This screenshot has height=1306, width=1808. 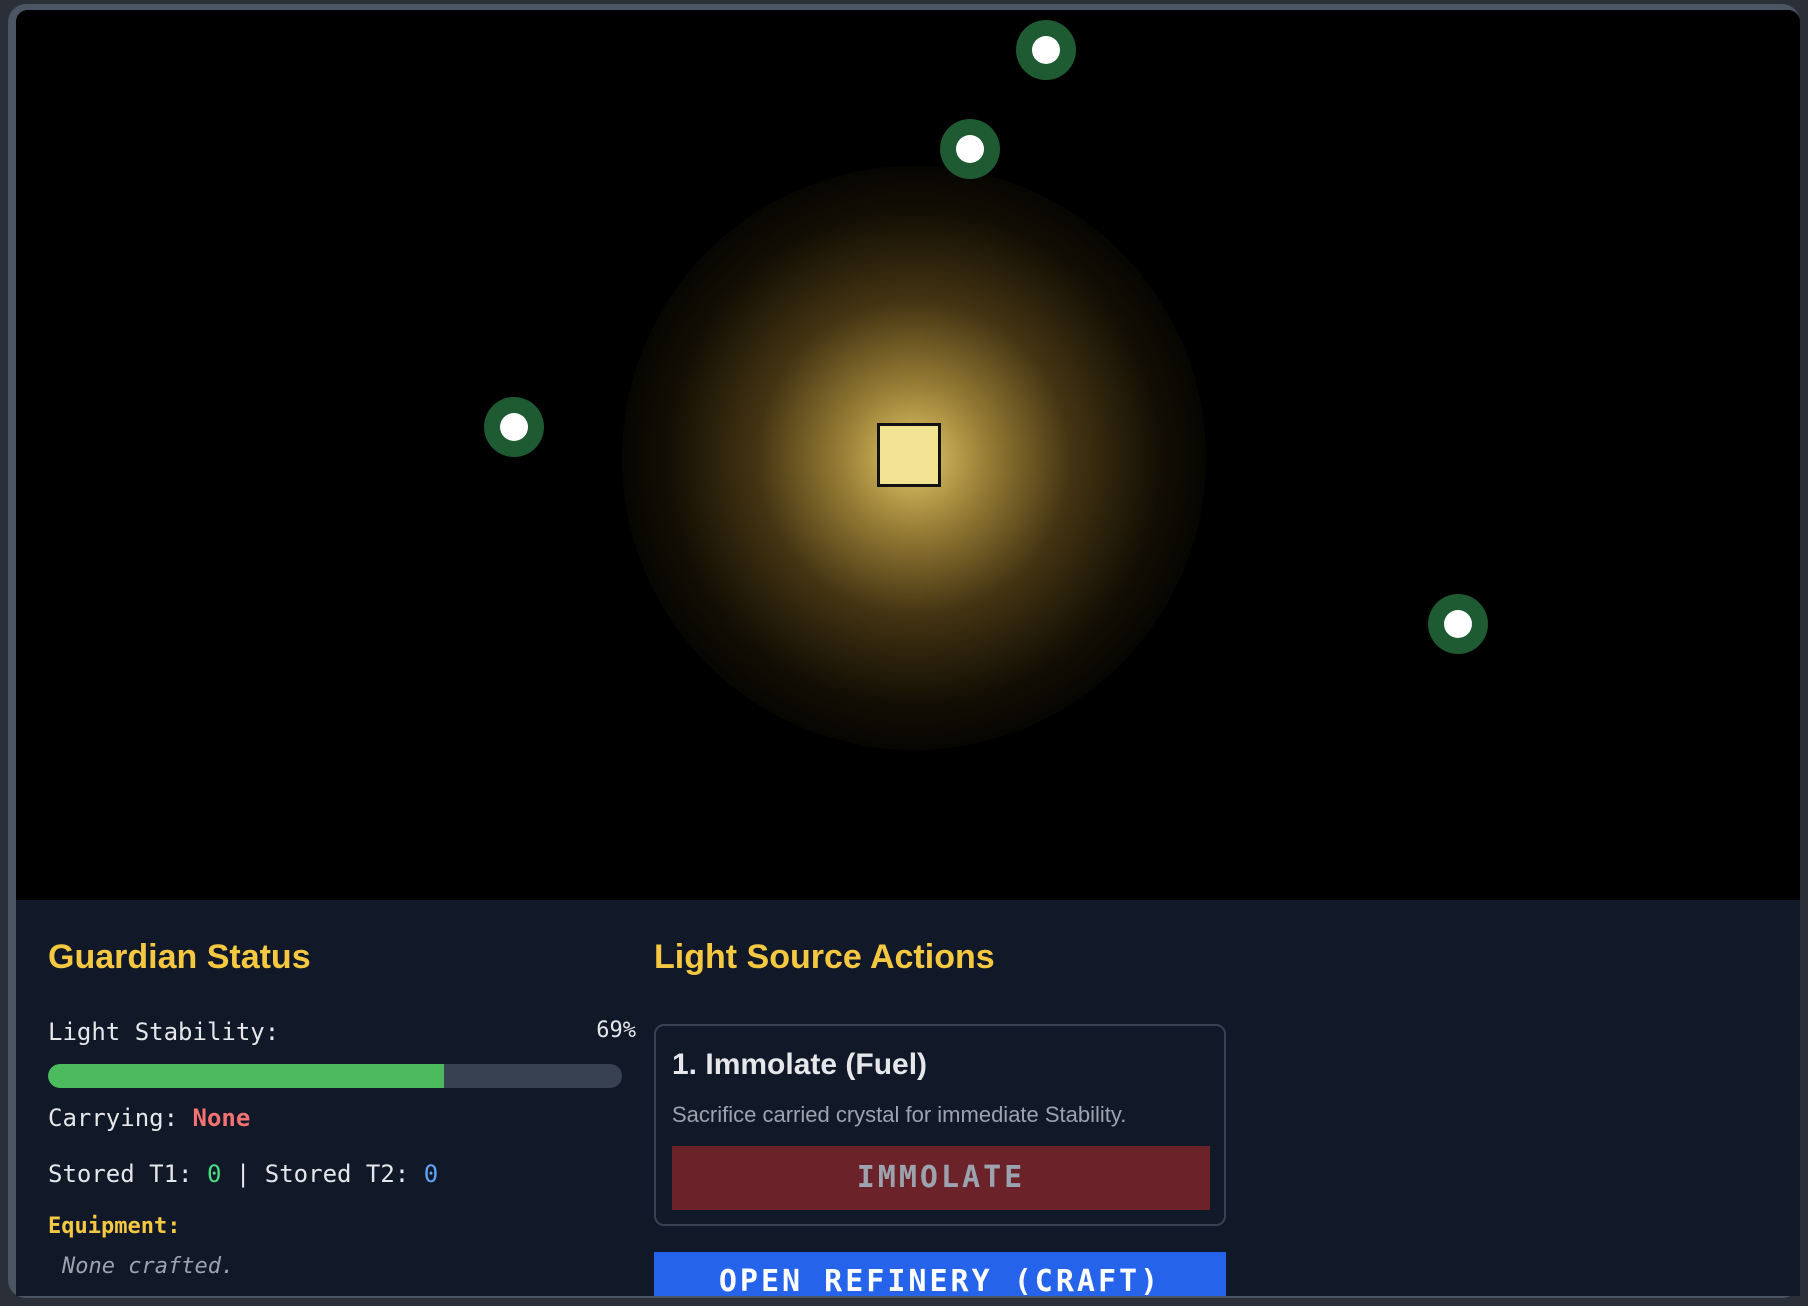 What do you see at coordinates (941, 1178) in the screenshot?
I see `immolate-button: IMMOLATE` at bounding box center [941, 1178].